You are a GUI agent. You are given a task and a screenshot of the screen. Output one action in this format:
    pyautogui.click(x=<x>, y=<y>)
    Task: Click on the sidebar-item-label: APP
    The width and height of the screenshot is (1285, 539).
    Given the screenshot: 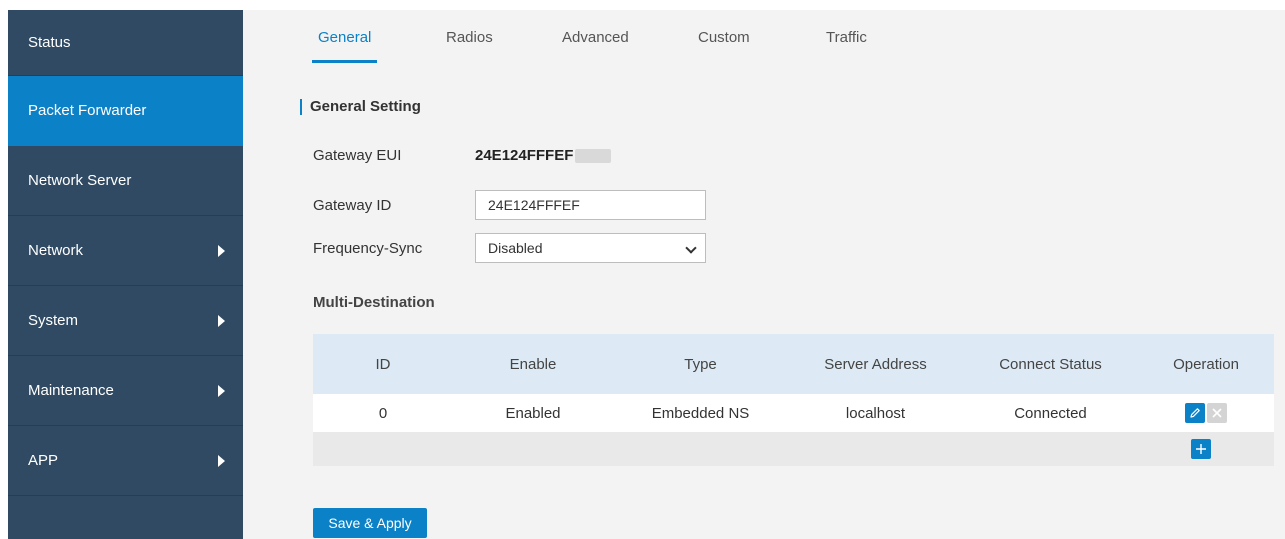 What is the action you would take?
    pyautogui.click(x=43, y=460)
    